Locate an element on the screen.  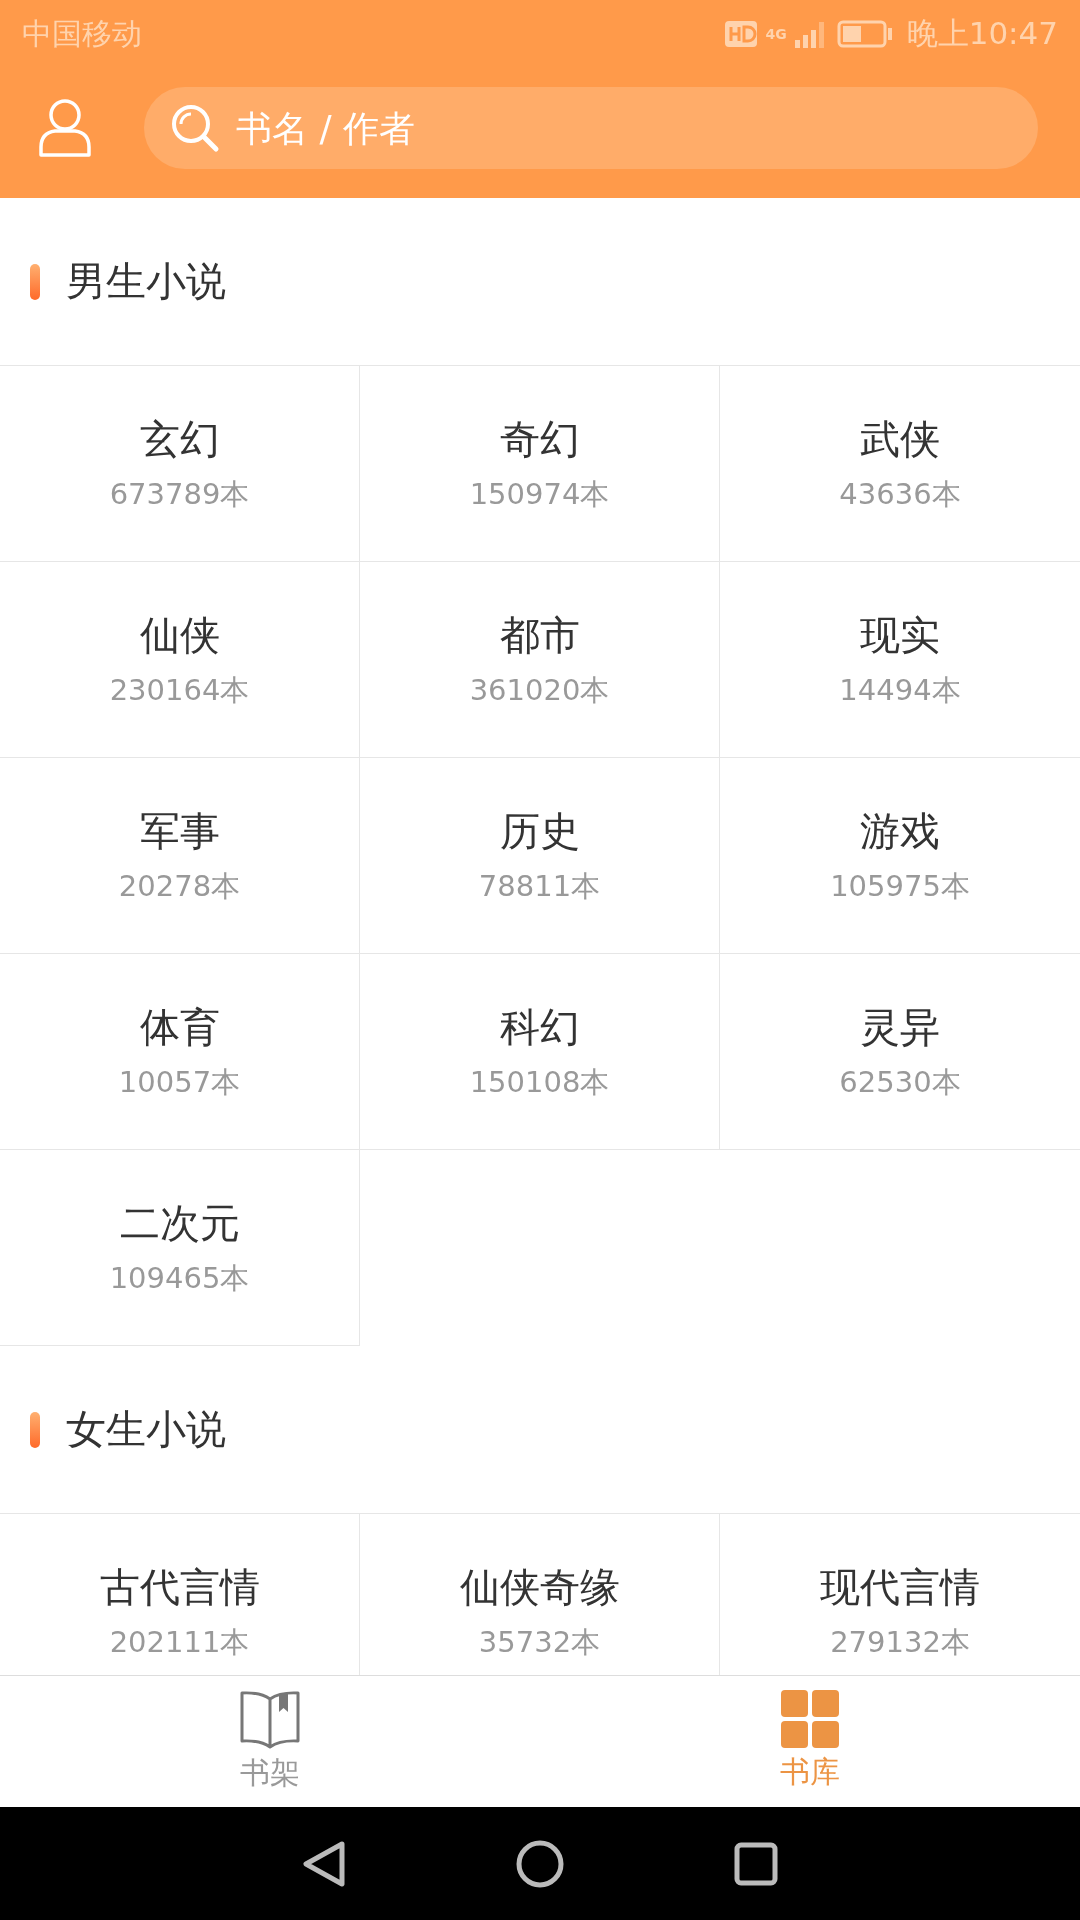
book-count: 43636本 is located at coordinates (900, 494).